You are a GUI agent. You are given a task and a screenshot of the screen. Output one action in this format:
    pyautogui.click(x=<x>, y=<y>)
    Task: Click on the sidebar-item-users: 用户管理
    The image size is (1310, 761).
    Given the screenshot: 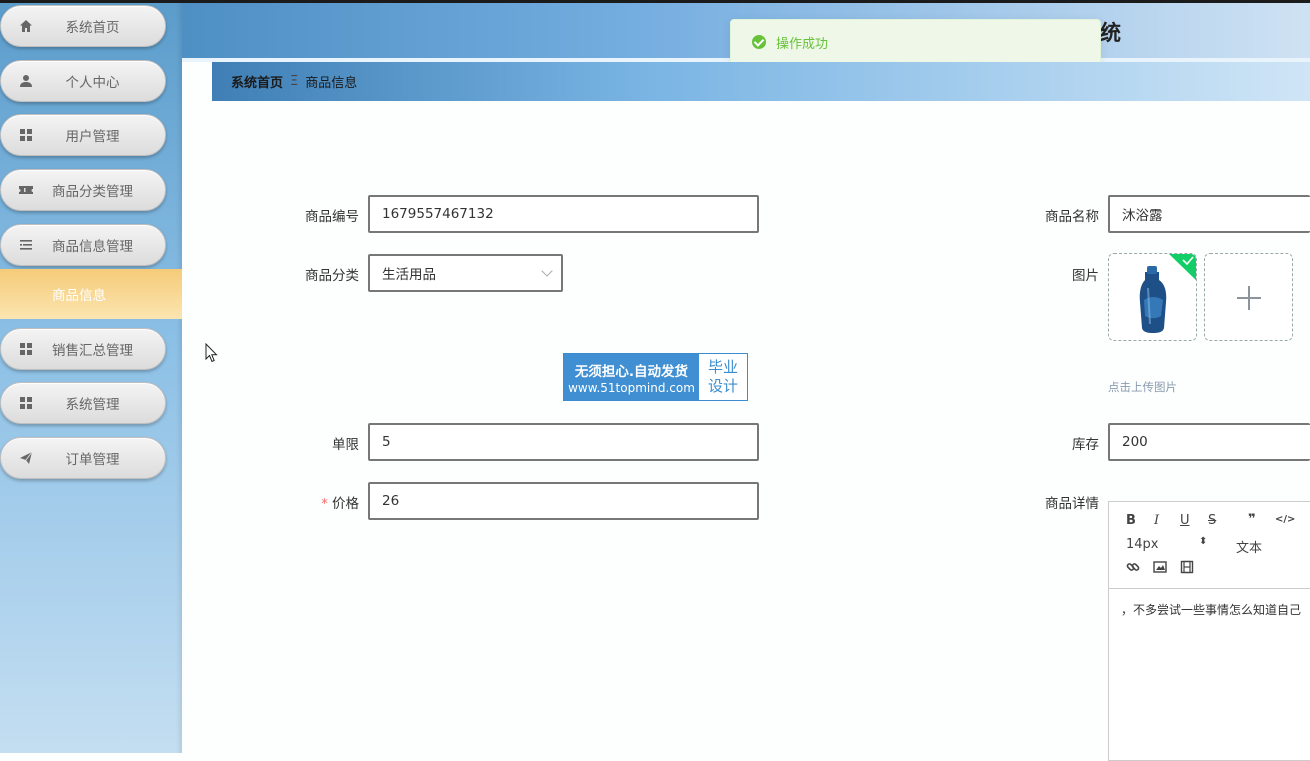 What is the action you would take?
    pyautogui.click(x=83, y=135)
    